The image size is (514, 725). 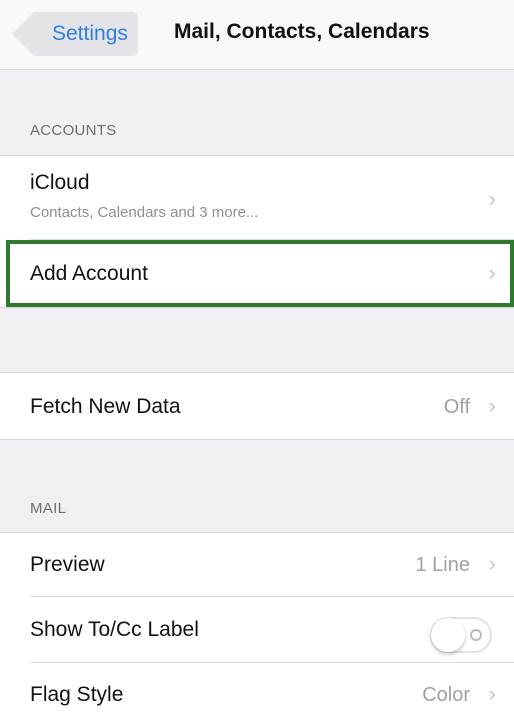 What do you see at coordinates (456, 407) in the screenshot?
I see `fetch-new-data-value: Off` at bounding box center [456, 407].